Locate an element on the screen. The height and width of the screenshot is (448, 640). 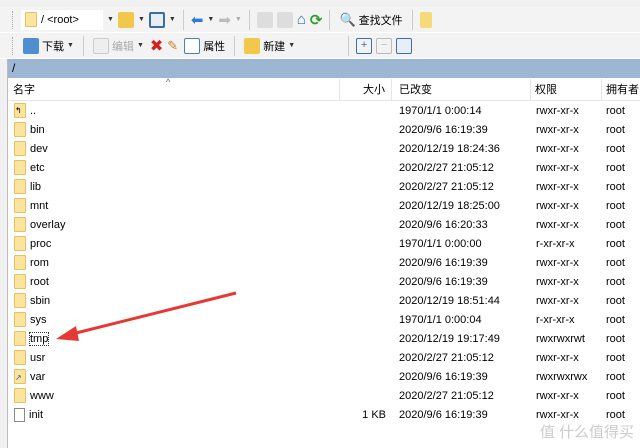
arrow-head is located at coordinates (67, 333).